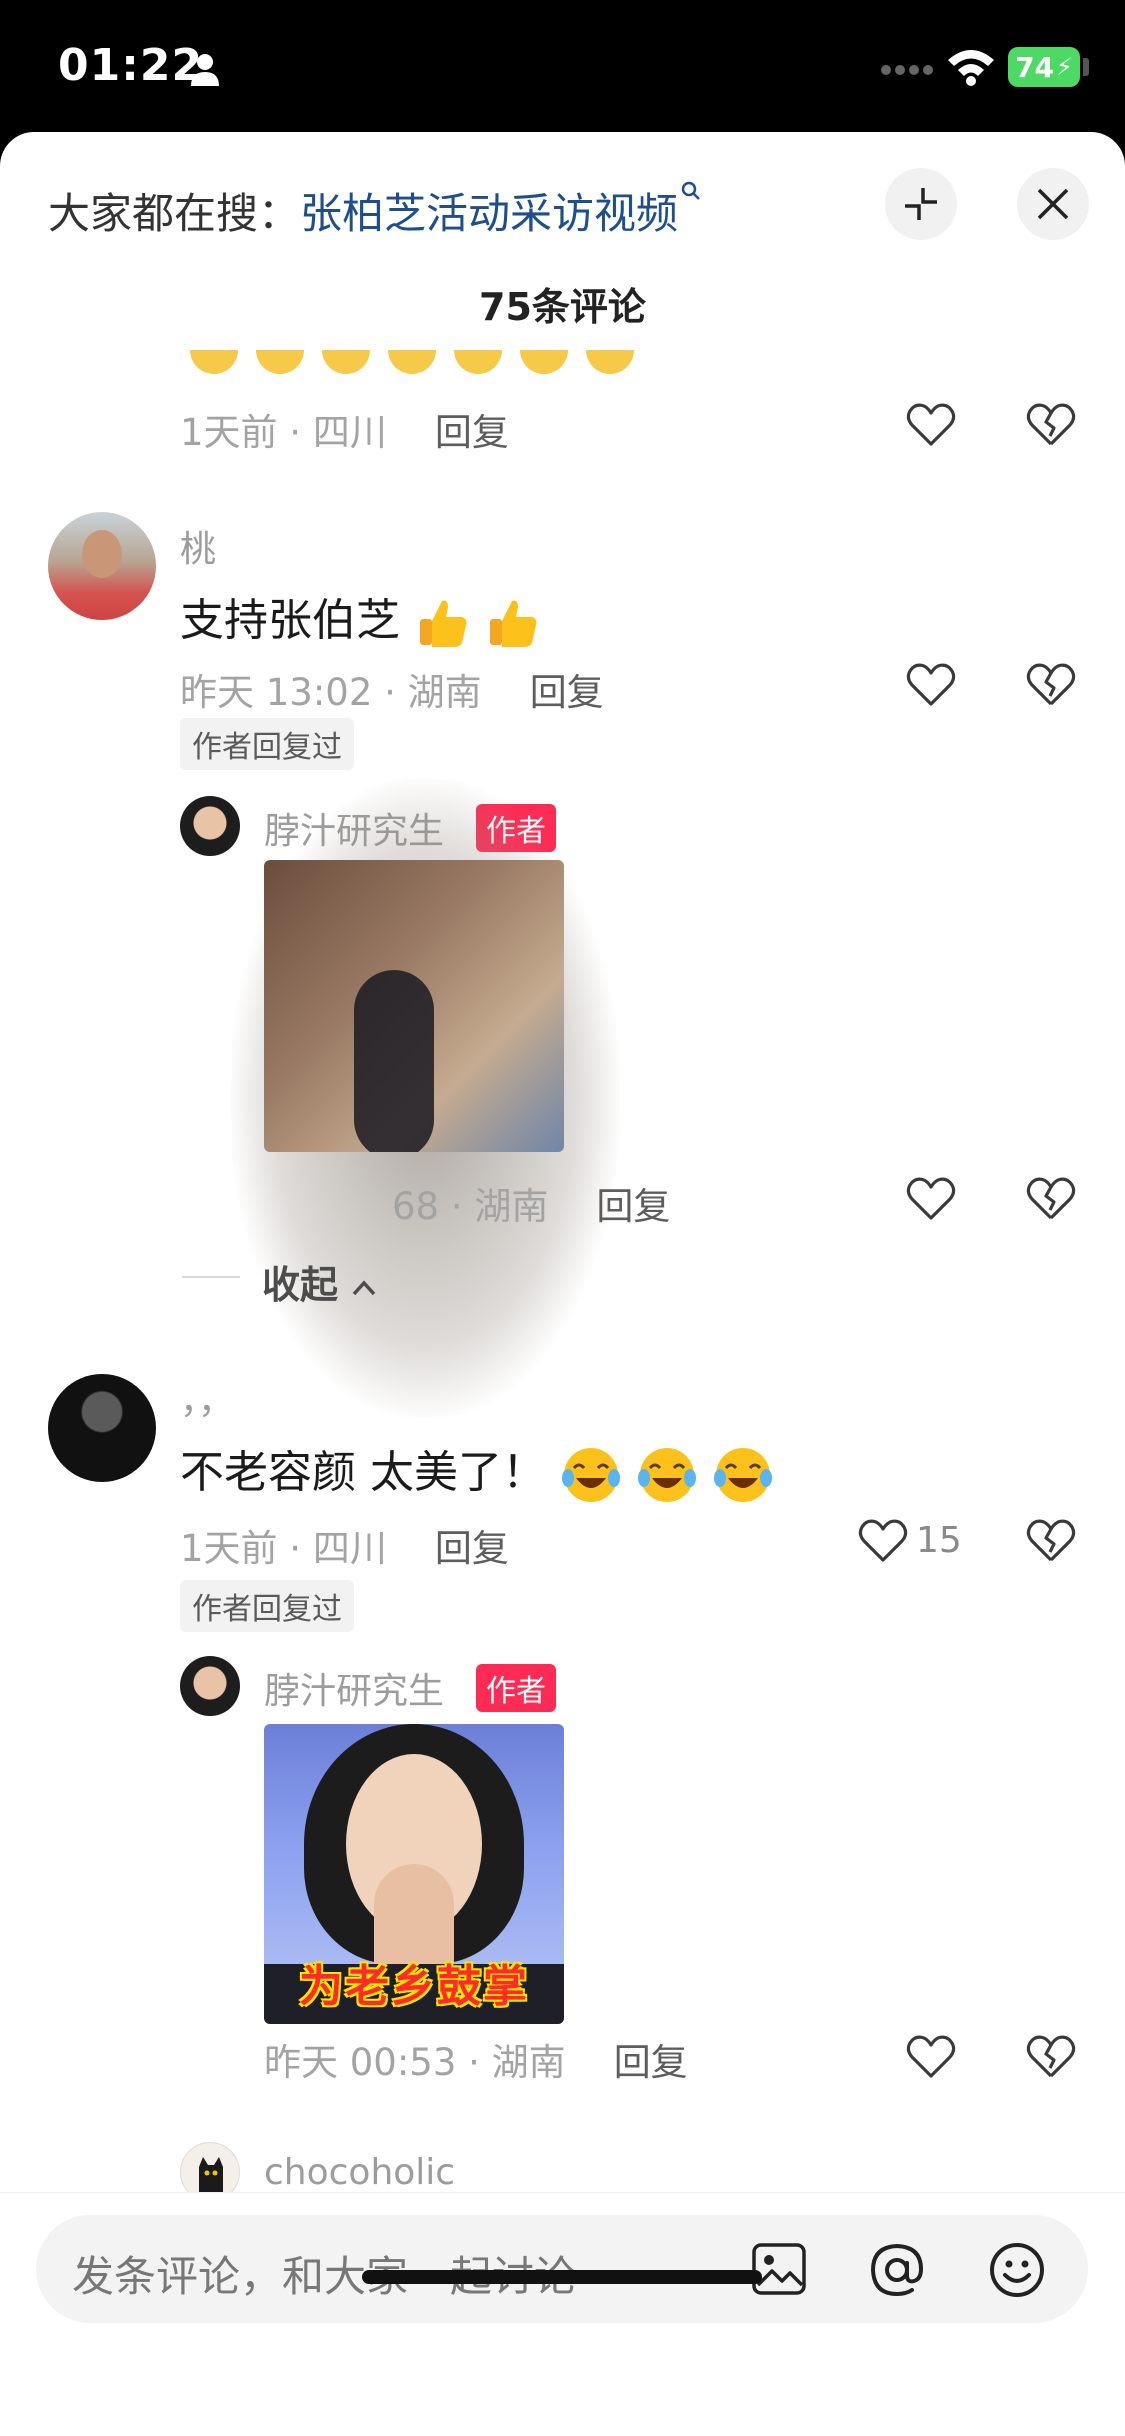  I want to click on reply-meta: 昨天 00:53 · 湖南 回复, so click(476, 2059).